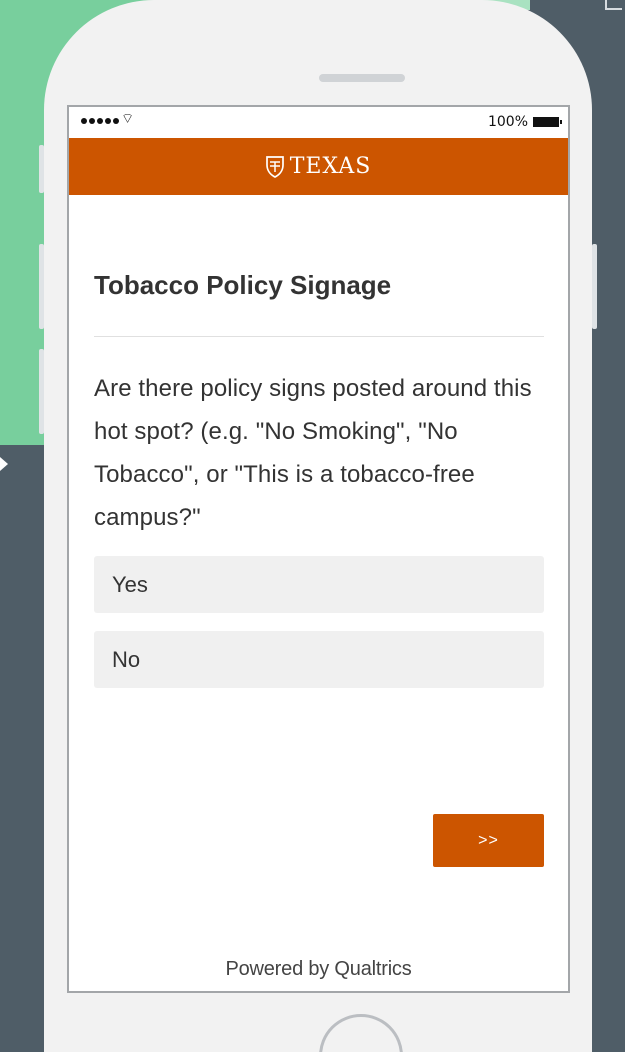 The height and width of the screenshot is (1052, 625). What do you see at coordinates (4, 464) in the screenshot?
I see `slider-arrow-indicator` at bounding box center [4, 464].